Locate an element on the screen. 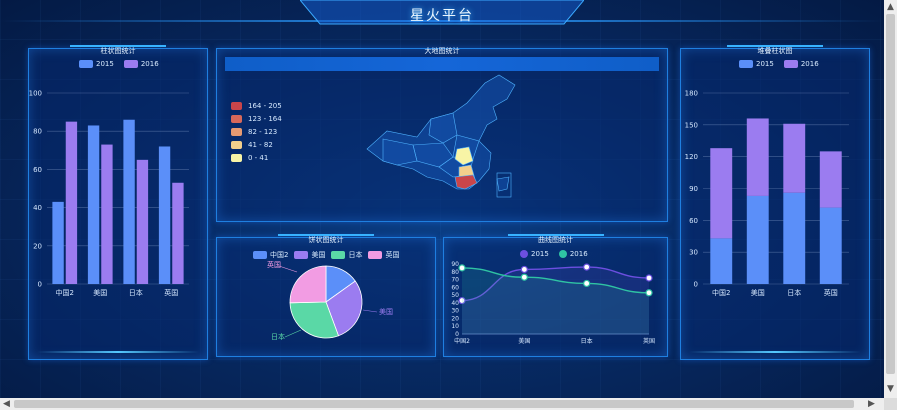  bar-legend: 2015 2016 is located at coordinates (119, 64).